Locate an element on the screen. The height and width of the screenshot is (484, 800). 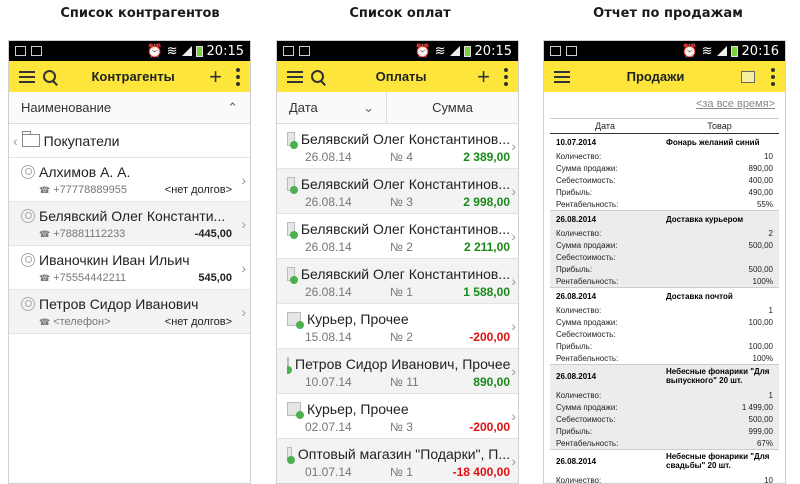
report-metric-value: 1 is located at coordinates (770, 310).